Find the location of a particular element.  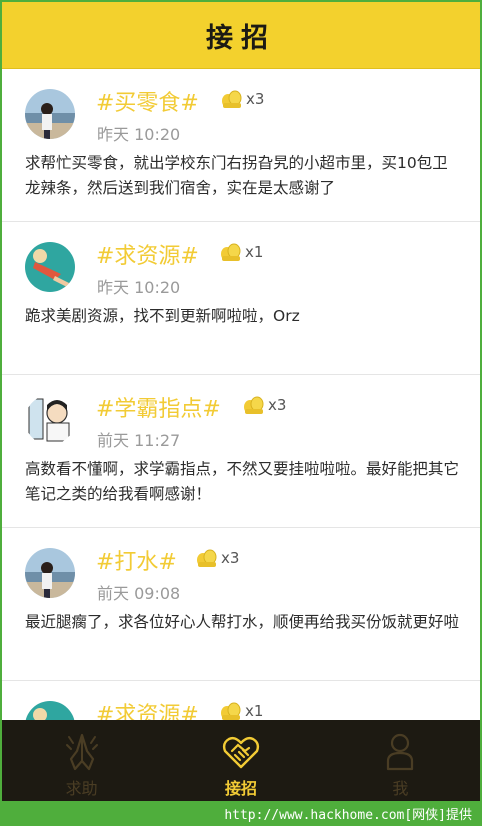

tab-help-label: 求助 is located at coordinates (81, 788).